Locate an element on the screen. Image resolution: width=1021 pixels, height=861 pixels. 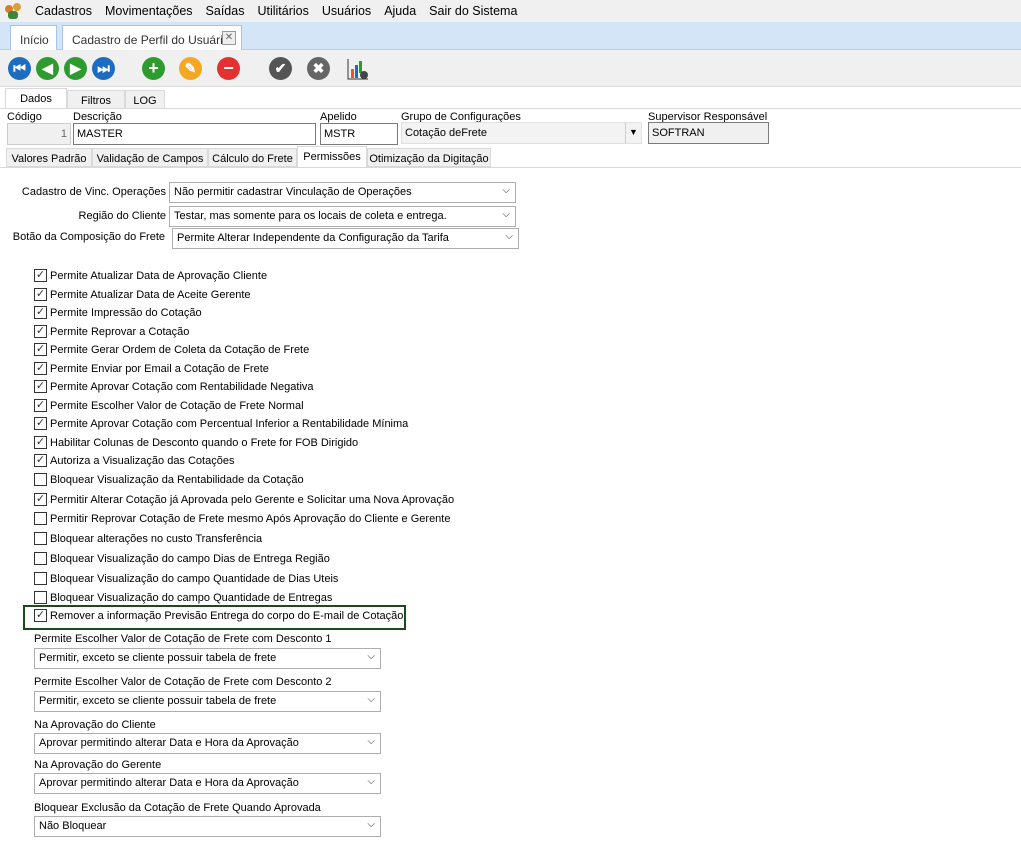
menu-ajuda: Ajuda is located at coordinates (400, 11).